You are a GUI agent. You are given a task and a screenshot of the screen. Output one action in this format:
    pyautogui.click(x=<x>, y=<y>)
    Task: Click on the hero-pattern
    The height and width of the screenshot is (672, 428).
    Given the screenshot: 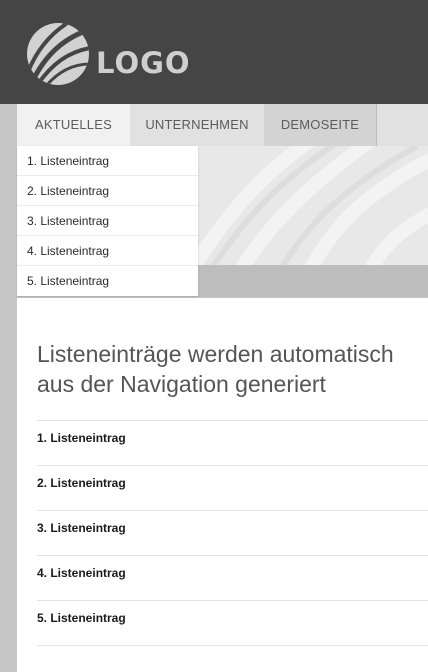 What is the action you would take?
    pyautogui.click(x=312, y=205)
    